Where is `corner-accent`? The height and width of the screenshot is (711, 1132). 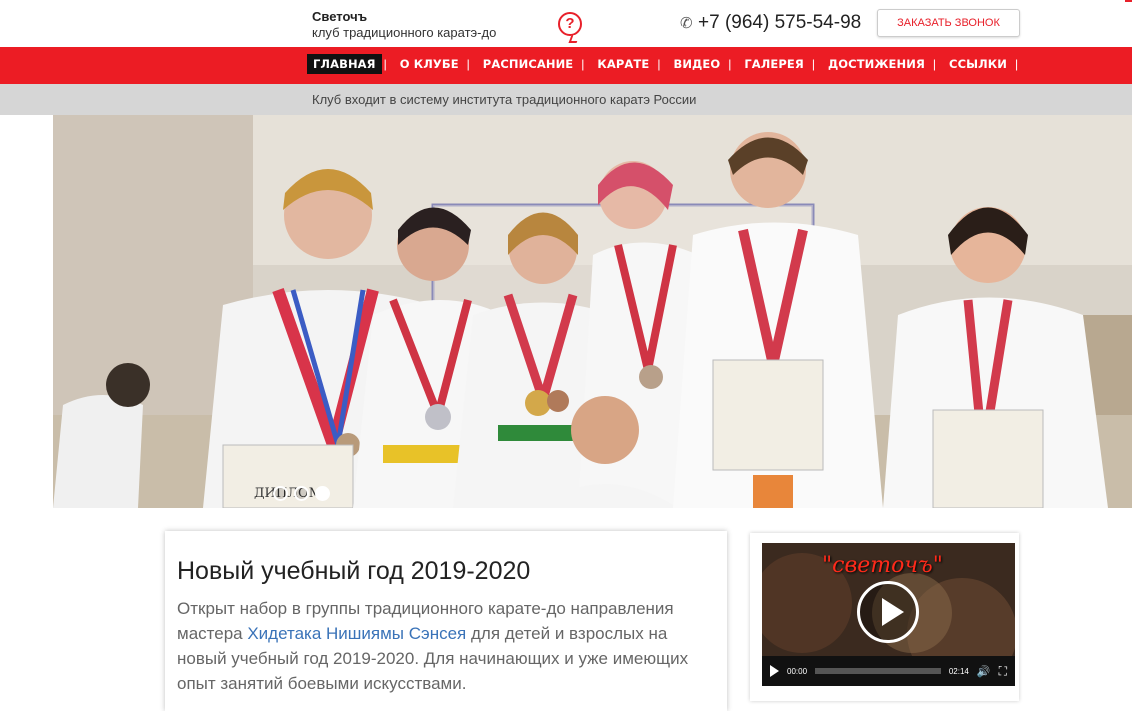 corner-accent is located at coordinates (1128, 1).